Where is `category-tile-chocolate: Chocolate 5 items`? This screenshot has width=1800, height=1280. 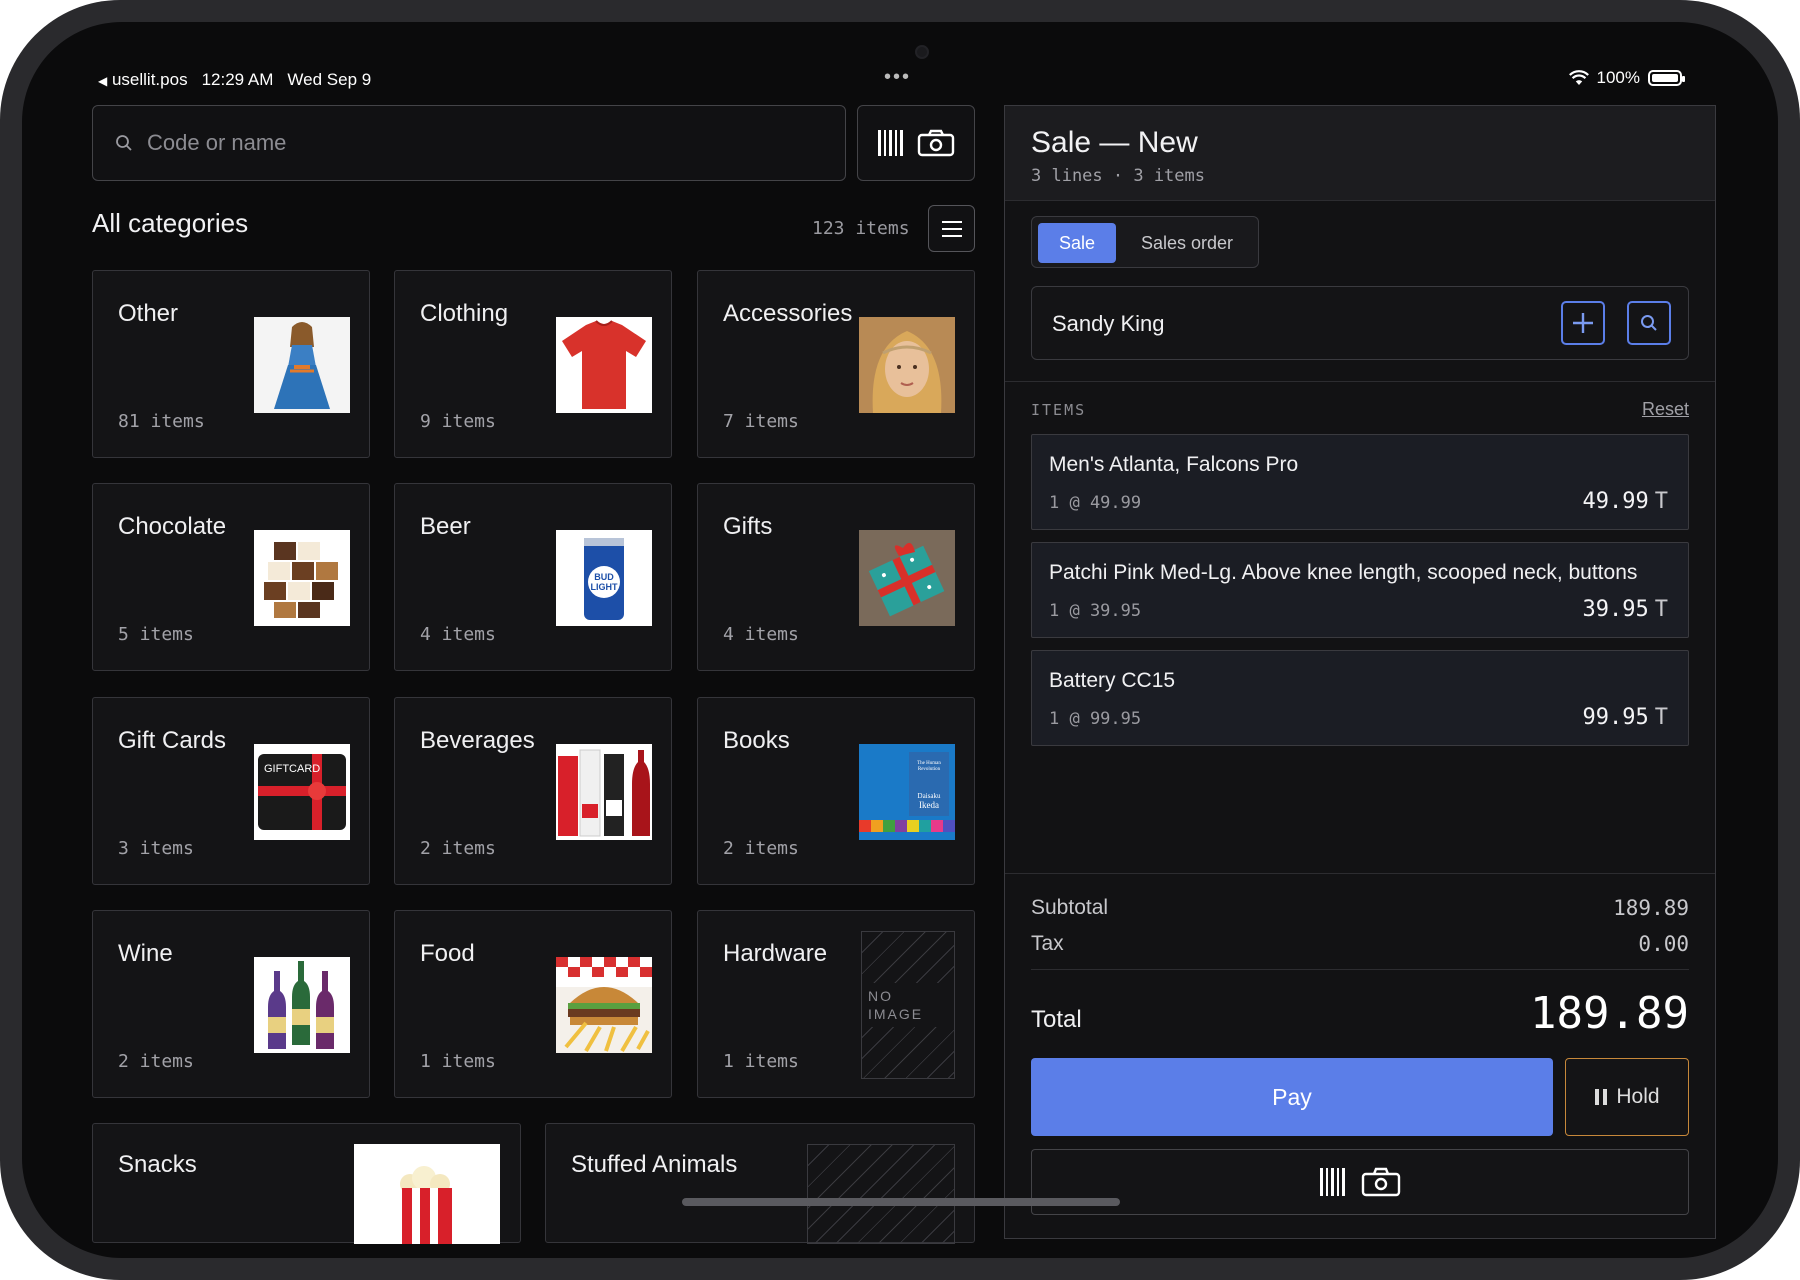 category-tile-chocolate: Chocolate 5 items is located at coordinates (231, 577).